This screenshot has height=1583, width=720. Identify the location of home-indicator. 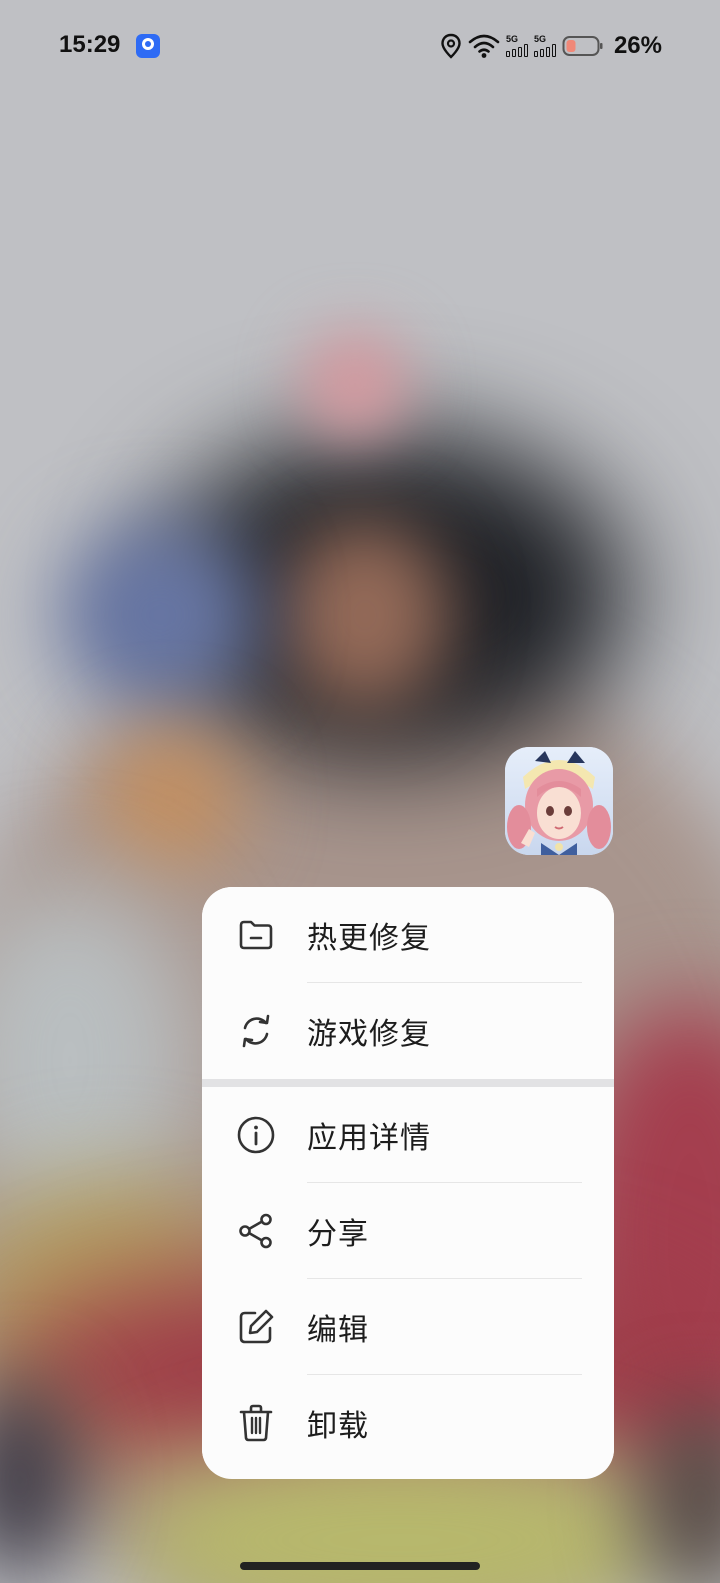
(360, 1566).